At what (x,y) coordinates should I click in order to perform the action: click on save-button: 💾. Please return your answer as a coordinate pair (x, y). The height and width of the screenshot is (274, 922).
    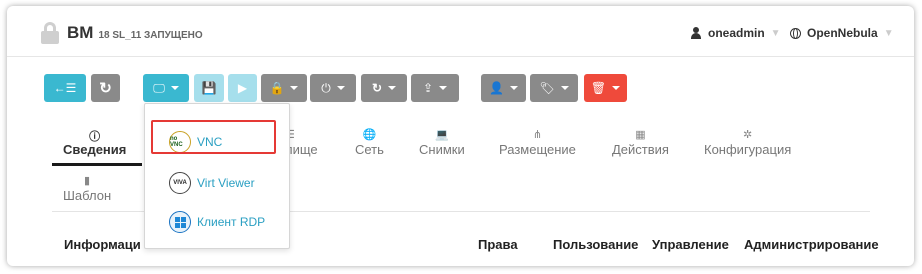
    Looking at the image, I should click on (209, 88).